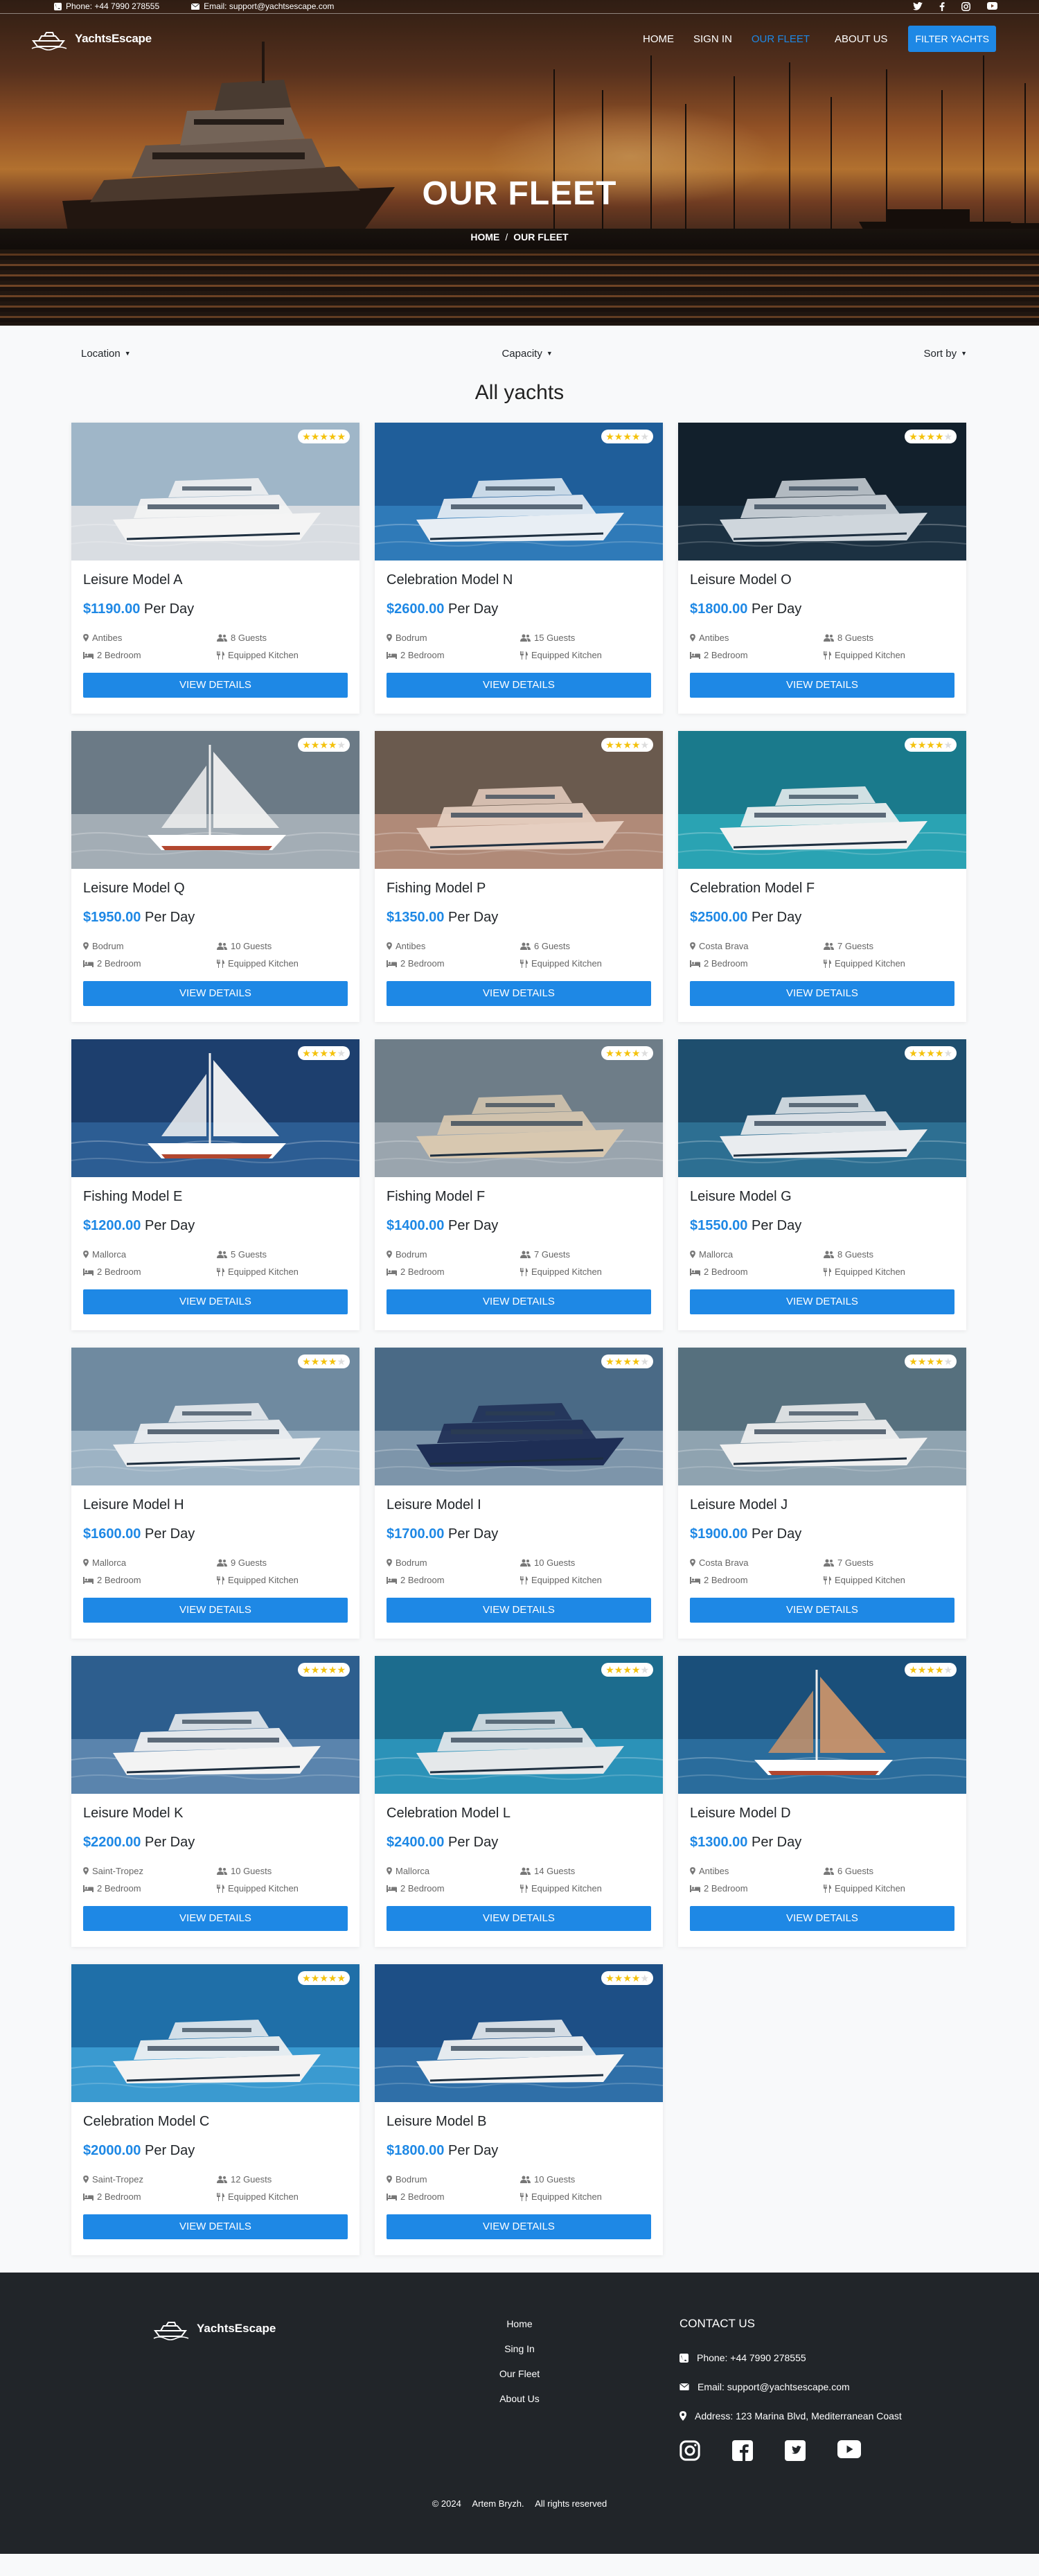  Describe the element at coordinates (519, 2330) in the screenshot. I see `footer-link-home: Home` at that location.